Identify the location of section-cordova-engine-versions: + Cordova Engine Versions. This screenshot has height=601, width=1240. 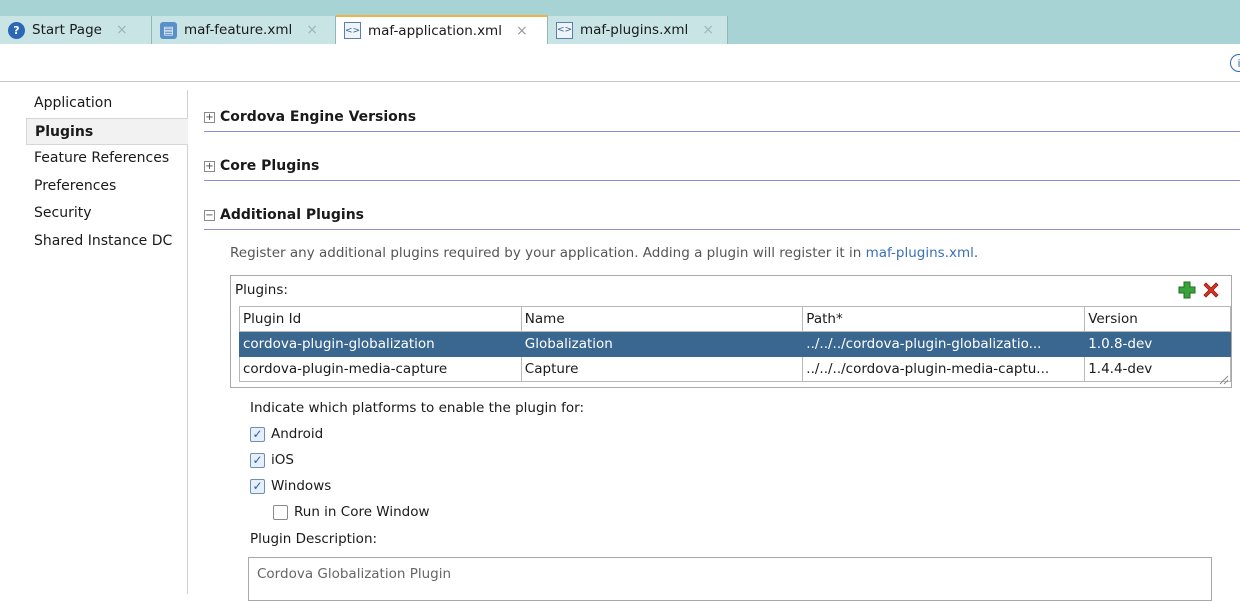
(722, 119).